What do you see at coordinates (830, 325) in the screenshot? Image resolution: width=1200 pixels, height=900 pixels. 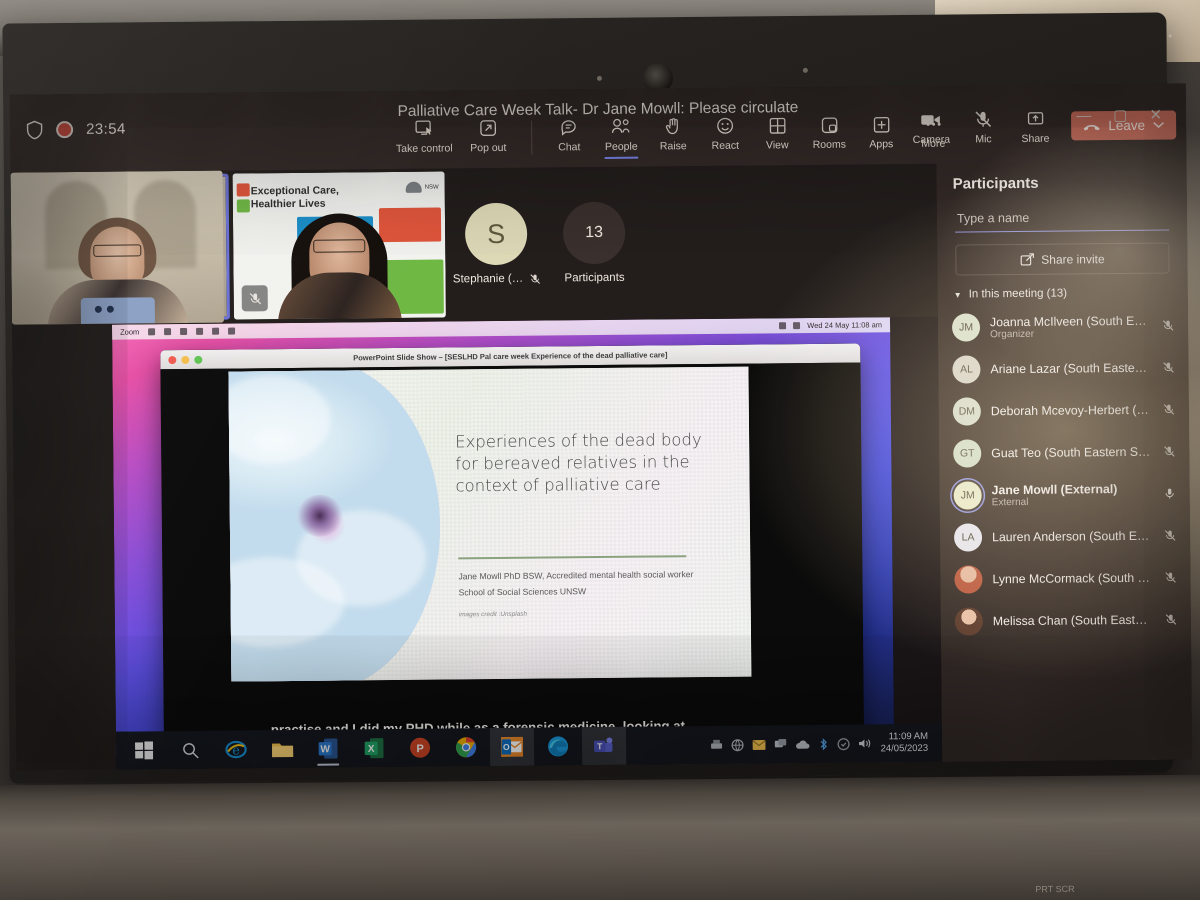 I see `mac-menu-tray: Wed 24 May 11:08 am` at bounding box center [830, 325].